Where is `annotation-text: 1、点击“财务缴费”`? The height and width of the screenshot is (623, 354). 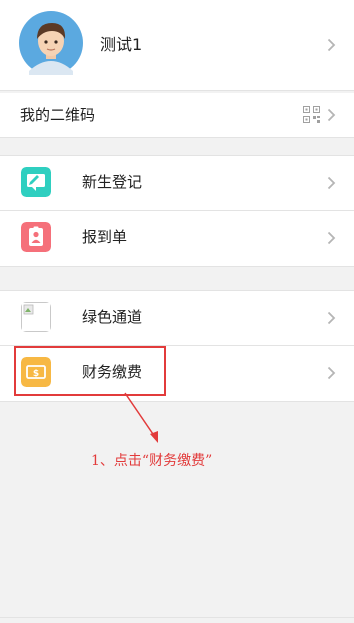
annotation-text: 1、点击“财务缴费” is located at coordinates (152, 461).